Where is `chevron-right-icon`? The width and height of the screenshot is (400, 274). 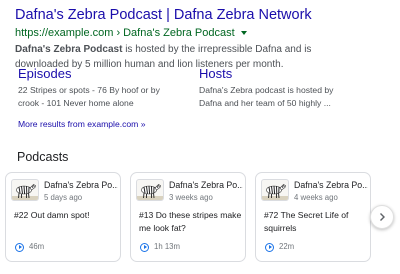
chevron-right-icon is located at coordinates (382, 217).